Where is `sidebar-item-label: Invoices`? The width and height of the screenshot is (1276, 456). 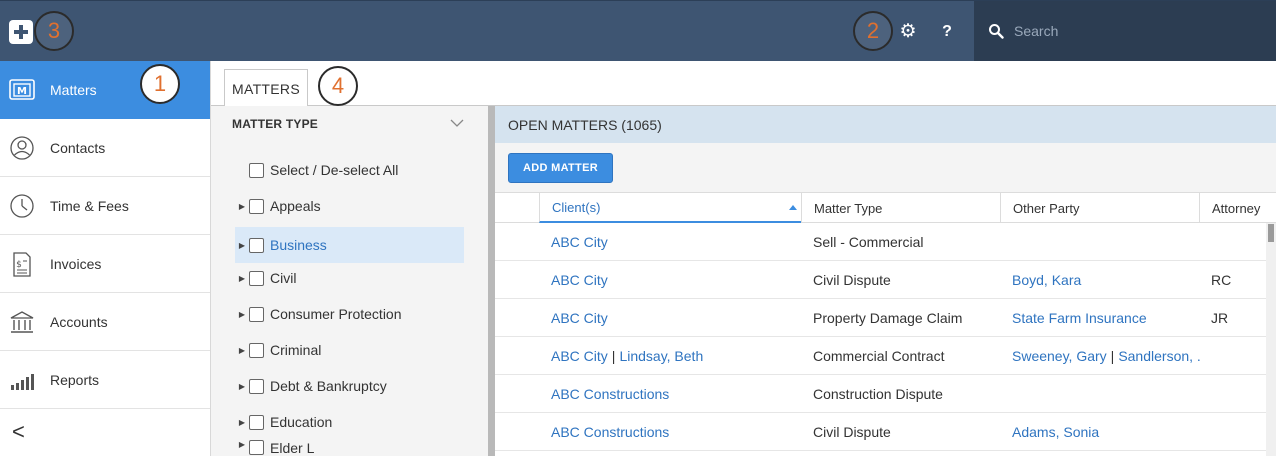 sidebar-item-label: Invoices is located at coordinates (76, 263).